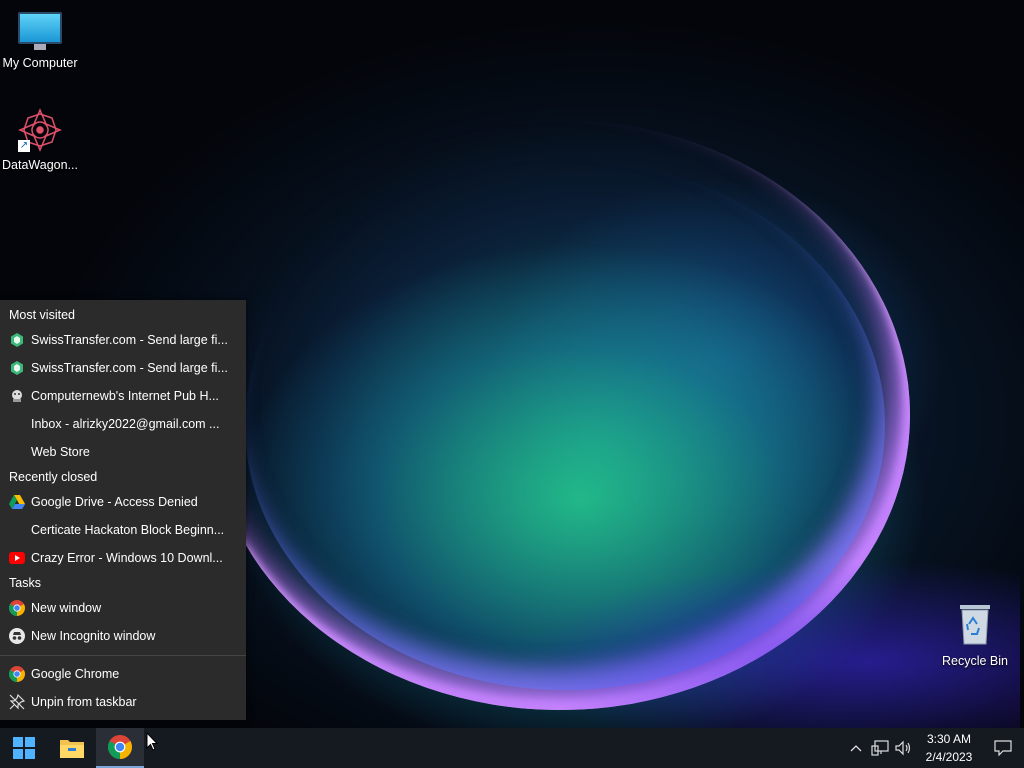 The image size is (1024, 768). I want to click on volume-icon, so click(903, 748).